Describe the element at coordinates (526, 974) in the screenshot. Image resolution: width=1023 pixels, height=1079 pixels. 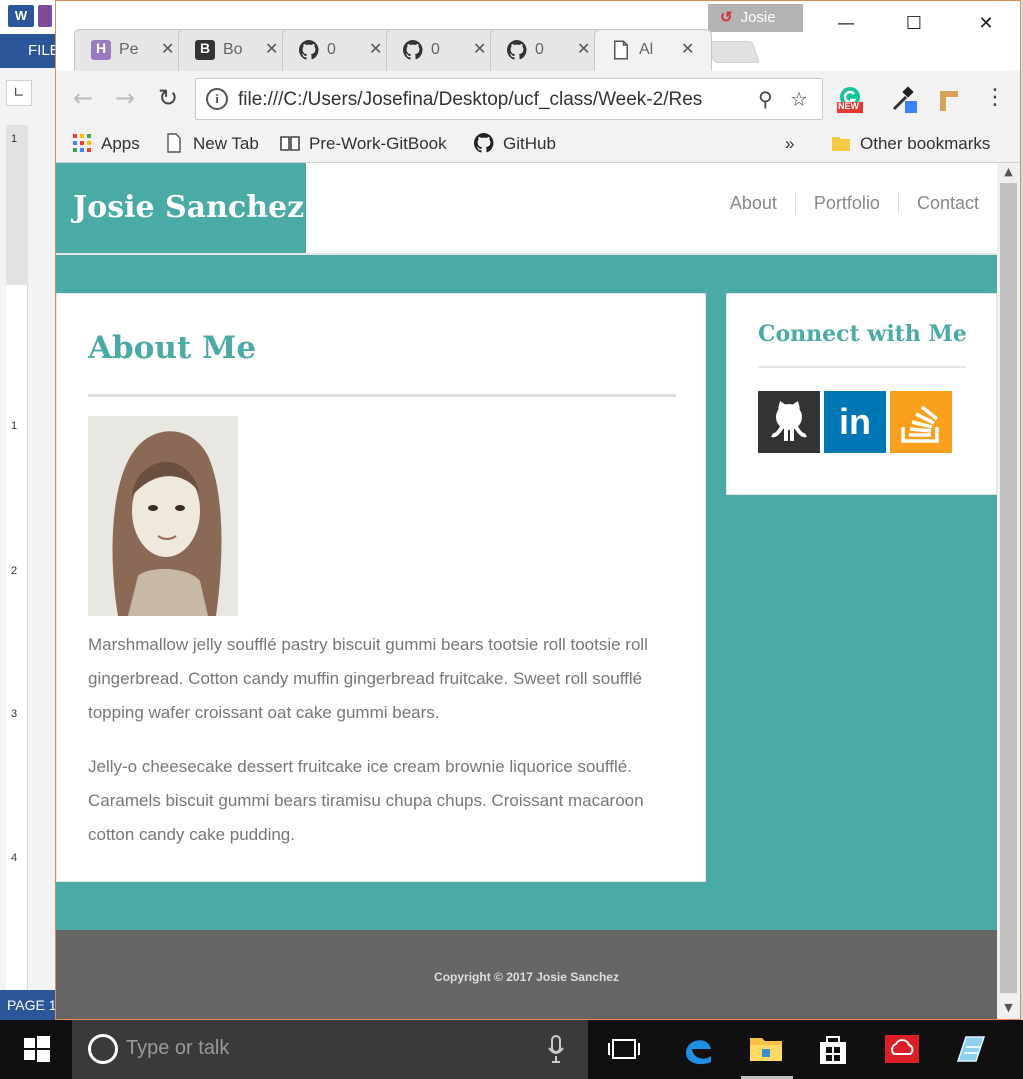
I see `site-footer: Copyright © 2017 Josie Sanchez` at that location.